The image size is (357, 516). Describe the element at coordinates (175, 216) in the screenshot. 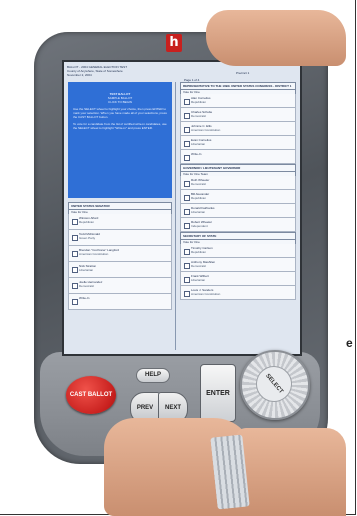

I see `column-divider` at that location.